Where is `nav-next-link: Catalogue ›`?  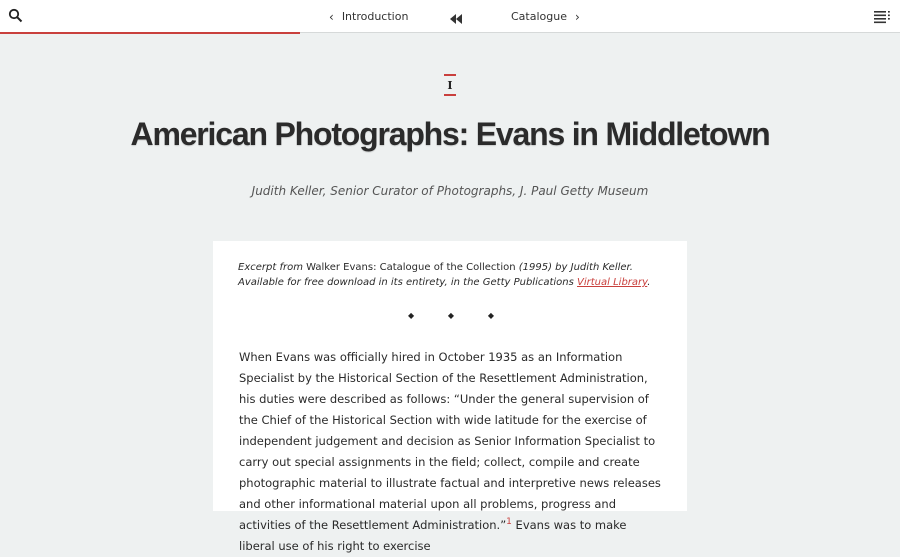
nav-next-link: Catalogue › is located at coordinates (545, 16).